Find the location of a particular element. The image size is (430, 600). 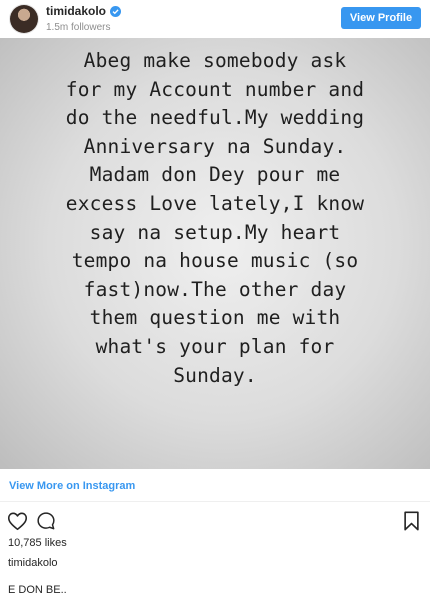

caption-text: E DON BE.. is located at coordinates (37, 590).